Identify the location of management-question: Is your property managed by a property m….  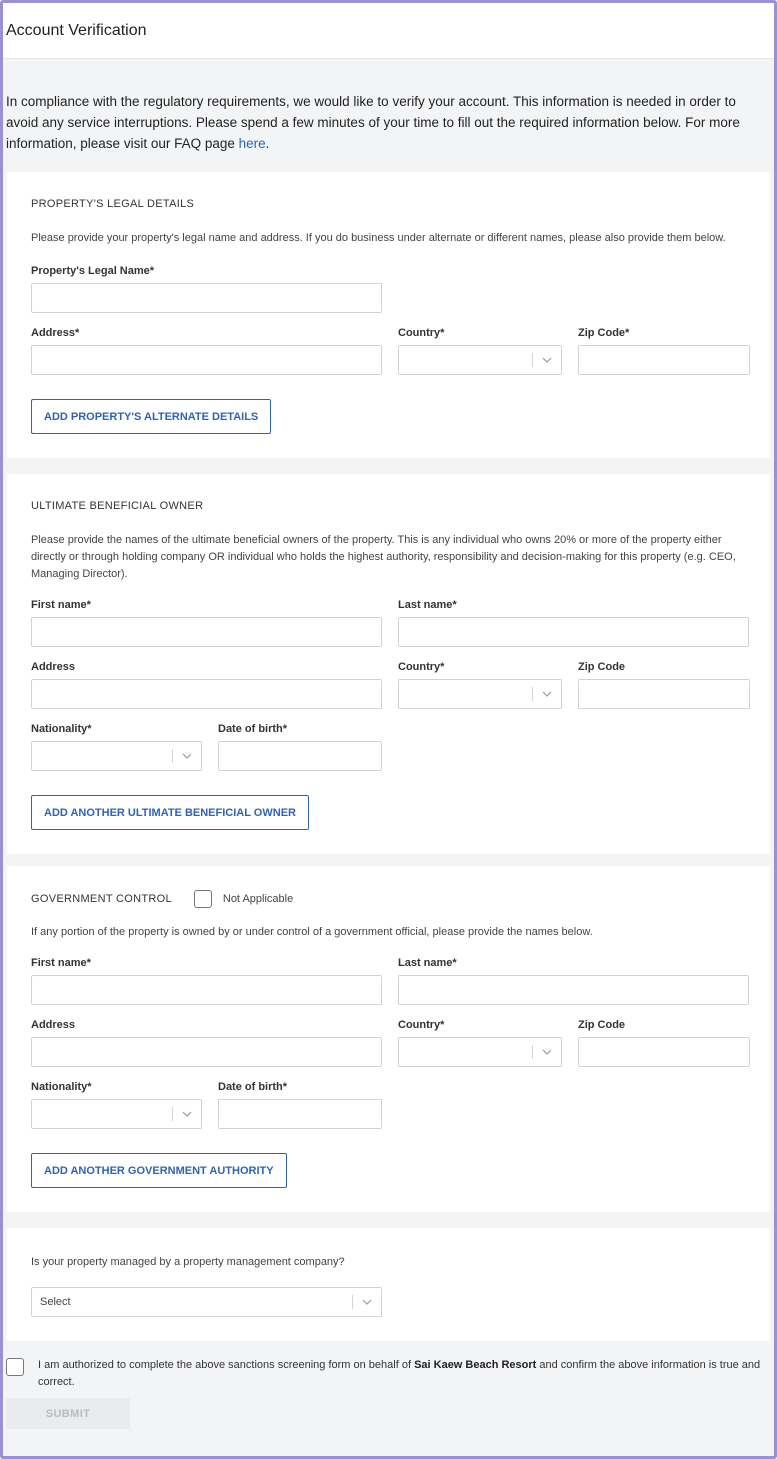
(188, 1262).